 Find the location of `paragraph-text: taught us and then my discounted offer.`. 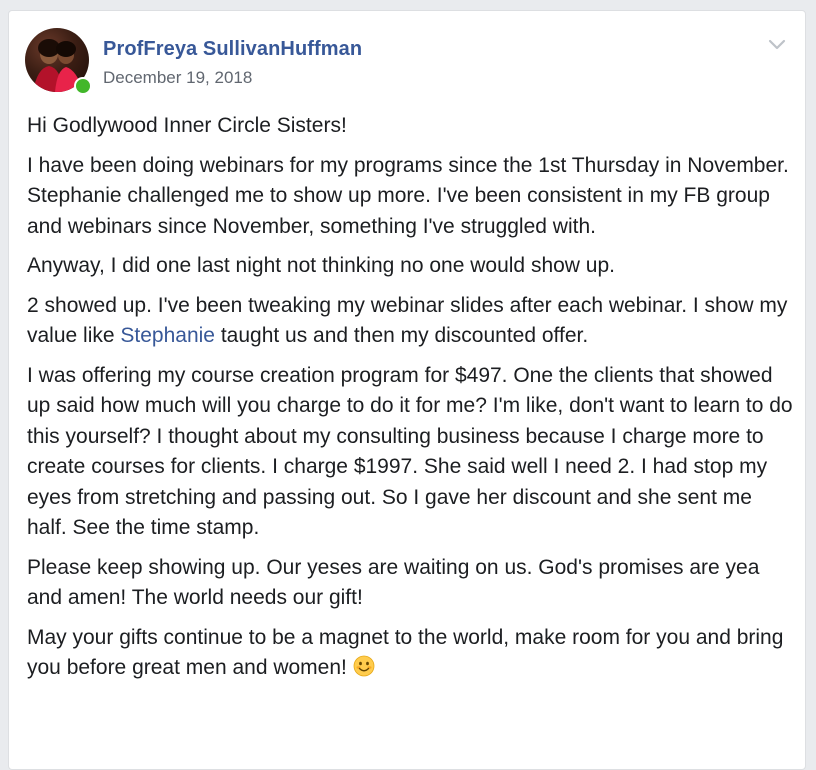

paragraph-text: taught us and then my discounted offer. is located at coordinates (401, 335).